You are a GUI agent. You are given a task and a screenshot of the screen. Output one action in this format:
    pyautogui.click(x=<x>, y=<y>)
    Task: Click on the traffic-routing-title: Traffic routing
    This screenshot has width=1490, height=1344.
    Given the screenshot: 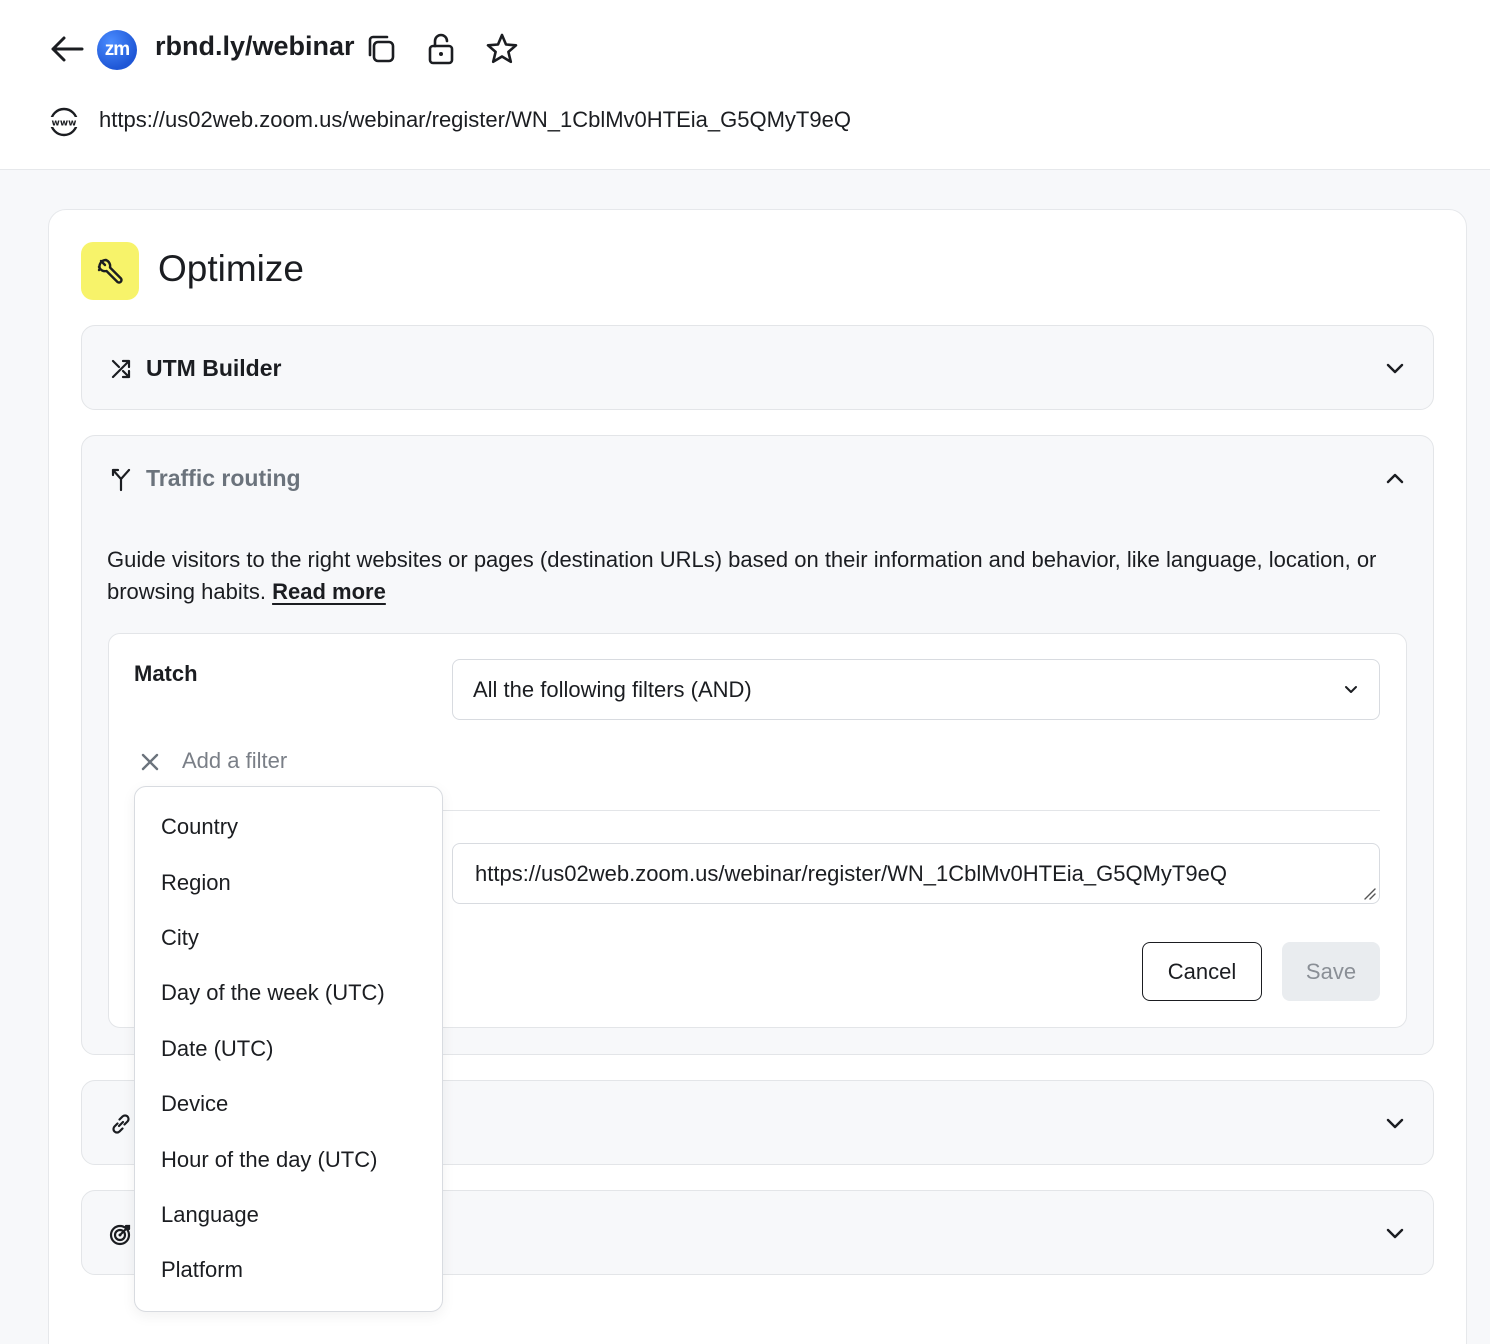 What is the action you would take?
    pyautogui.click(x=223, y=478)
    